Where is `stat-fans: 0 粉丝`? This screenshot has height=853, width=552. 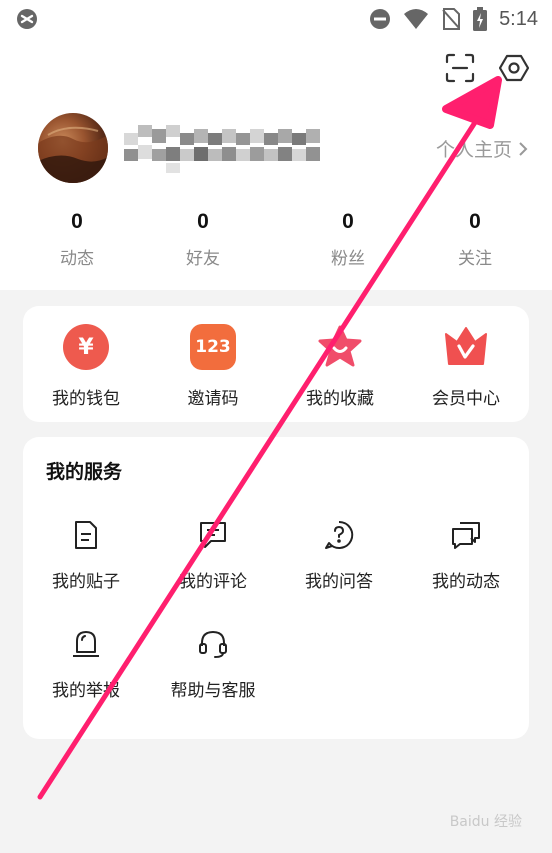
stat-fans: 0 粉丝 is located at coordinates (348, 238).